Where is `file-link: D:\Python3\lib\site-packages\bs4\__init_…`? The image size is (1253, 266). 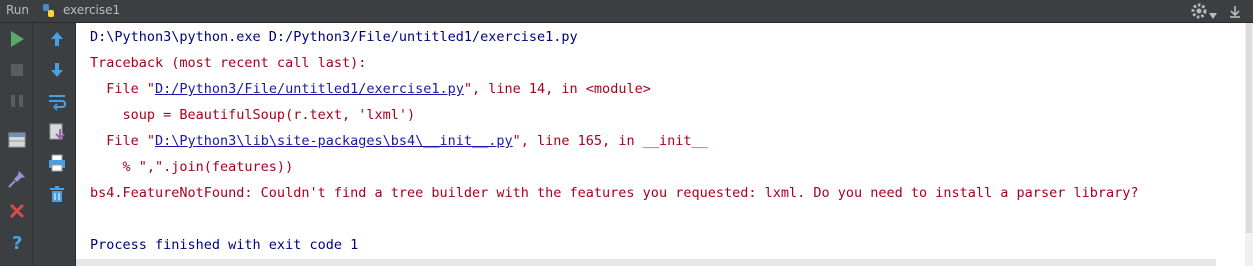 file-link: D:\Python3\lib\site-packages\bs4\__init_… is located at coordinates (334, 141).